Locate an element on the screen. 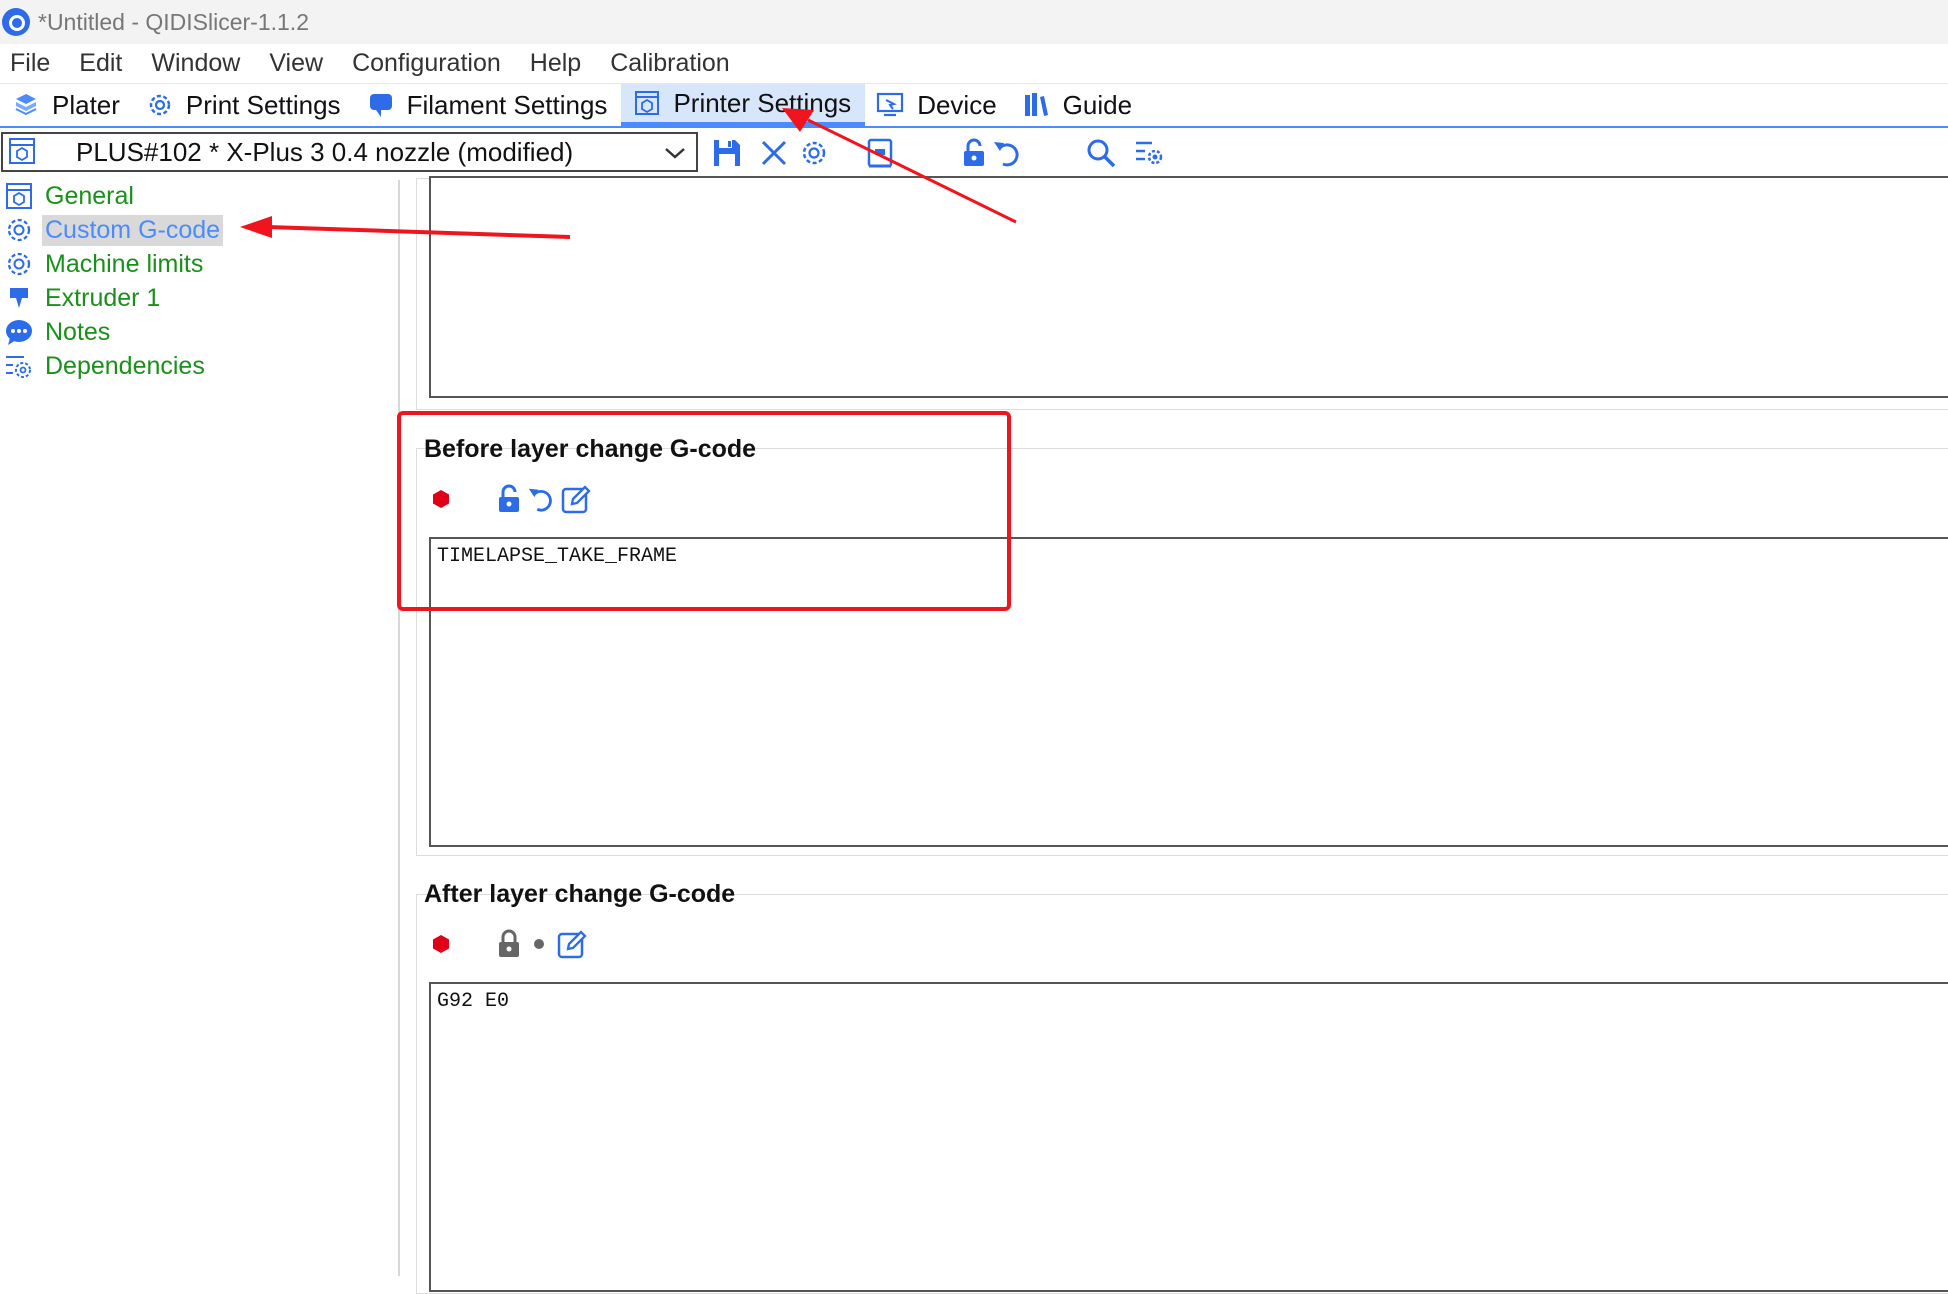  extruder-icon is located at coordinates (19, 298).